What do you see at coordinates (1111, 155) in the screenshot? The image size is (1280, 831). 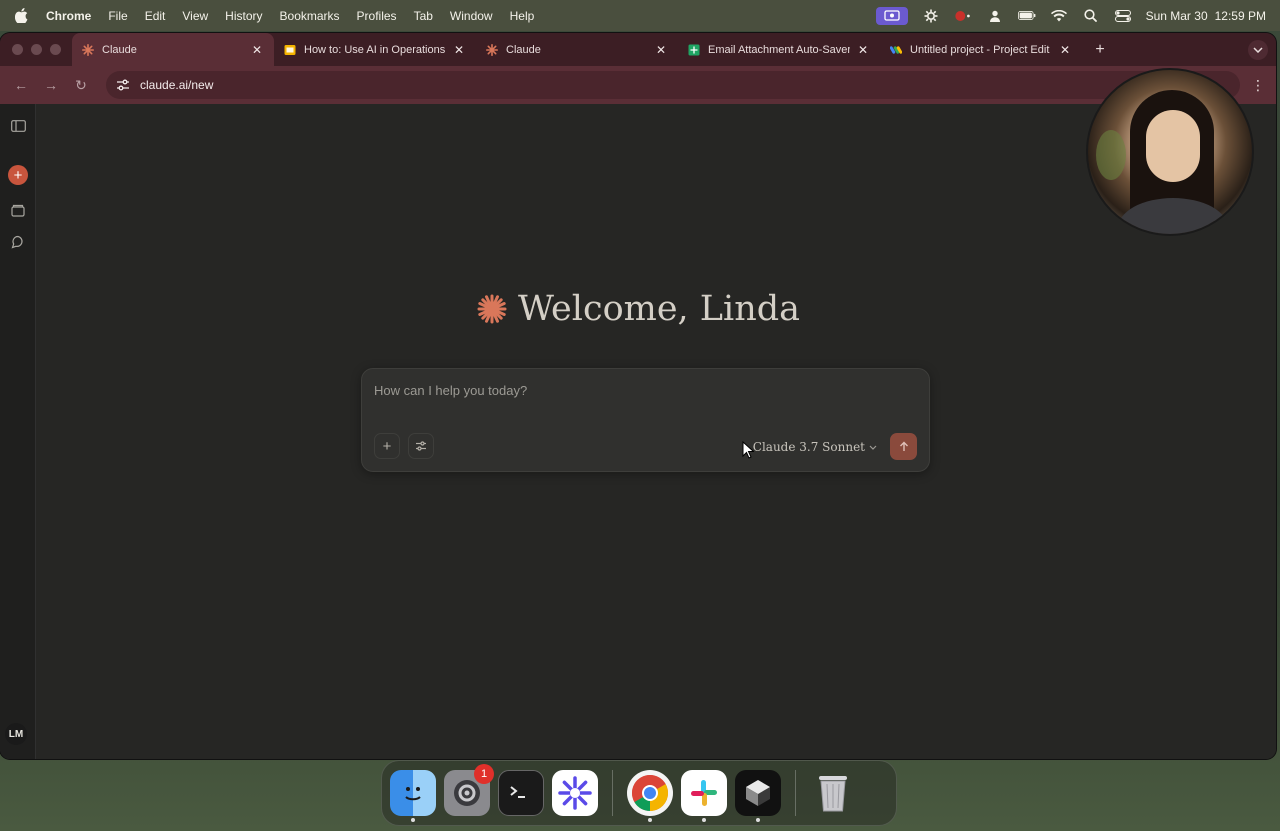 I see `background-plant` at bounding box center [1111, 155].